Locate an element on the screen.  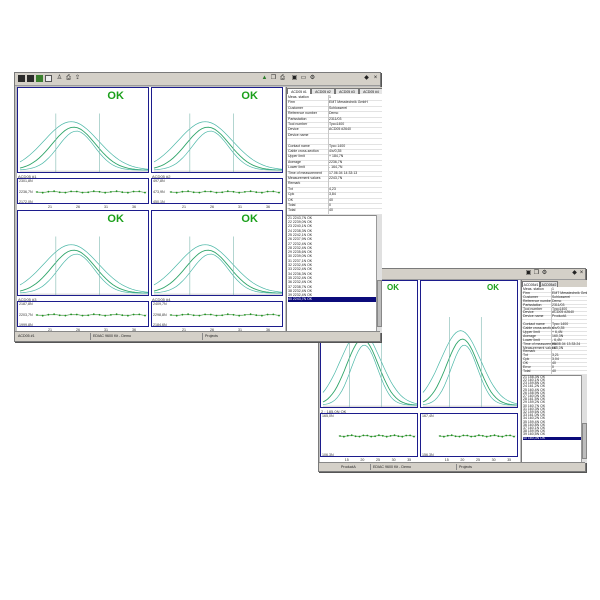
chart-cell: OK 167,4N 156,3N 15 20 25 30 35 is located at coordinates (469, 371).